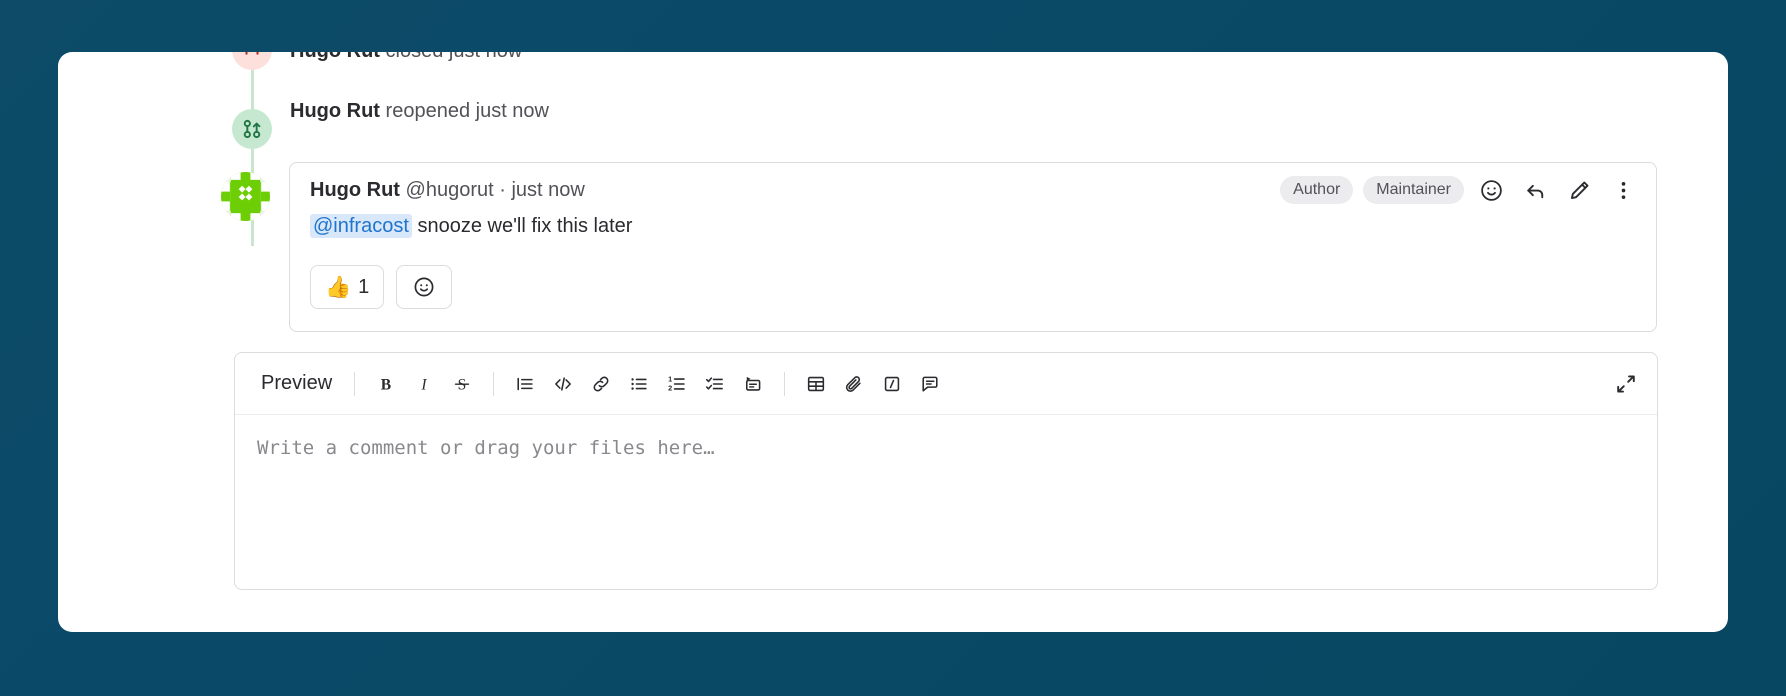  I want to click on timeline-actor-closed: Hugo Rut, so click(335, 57).